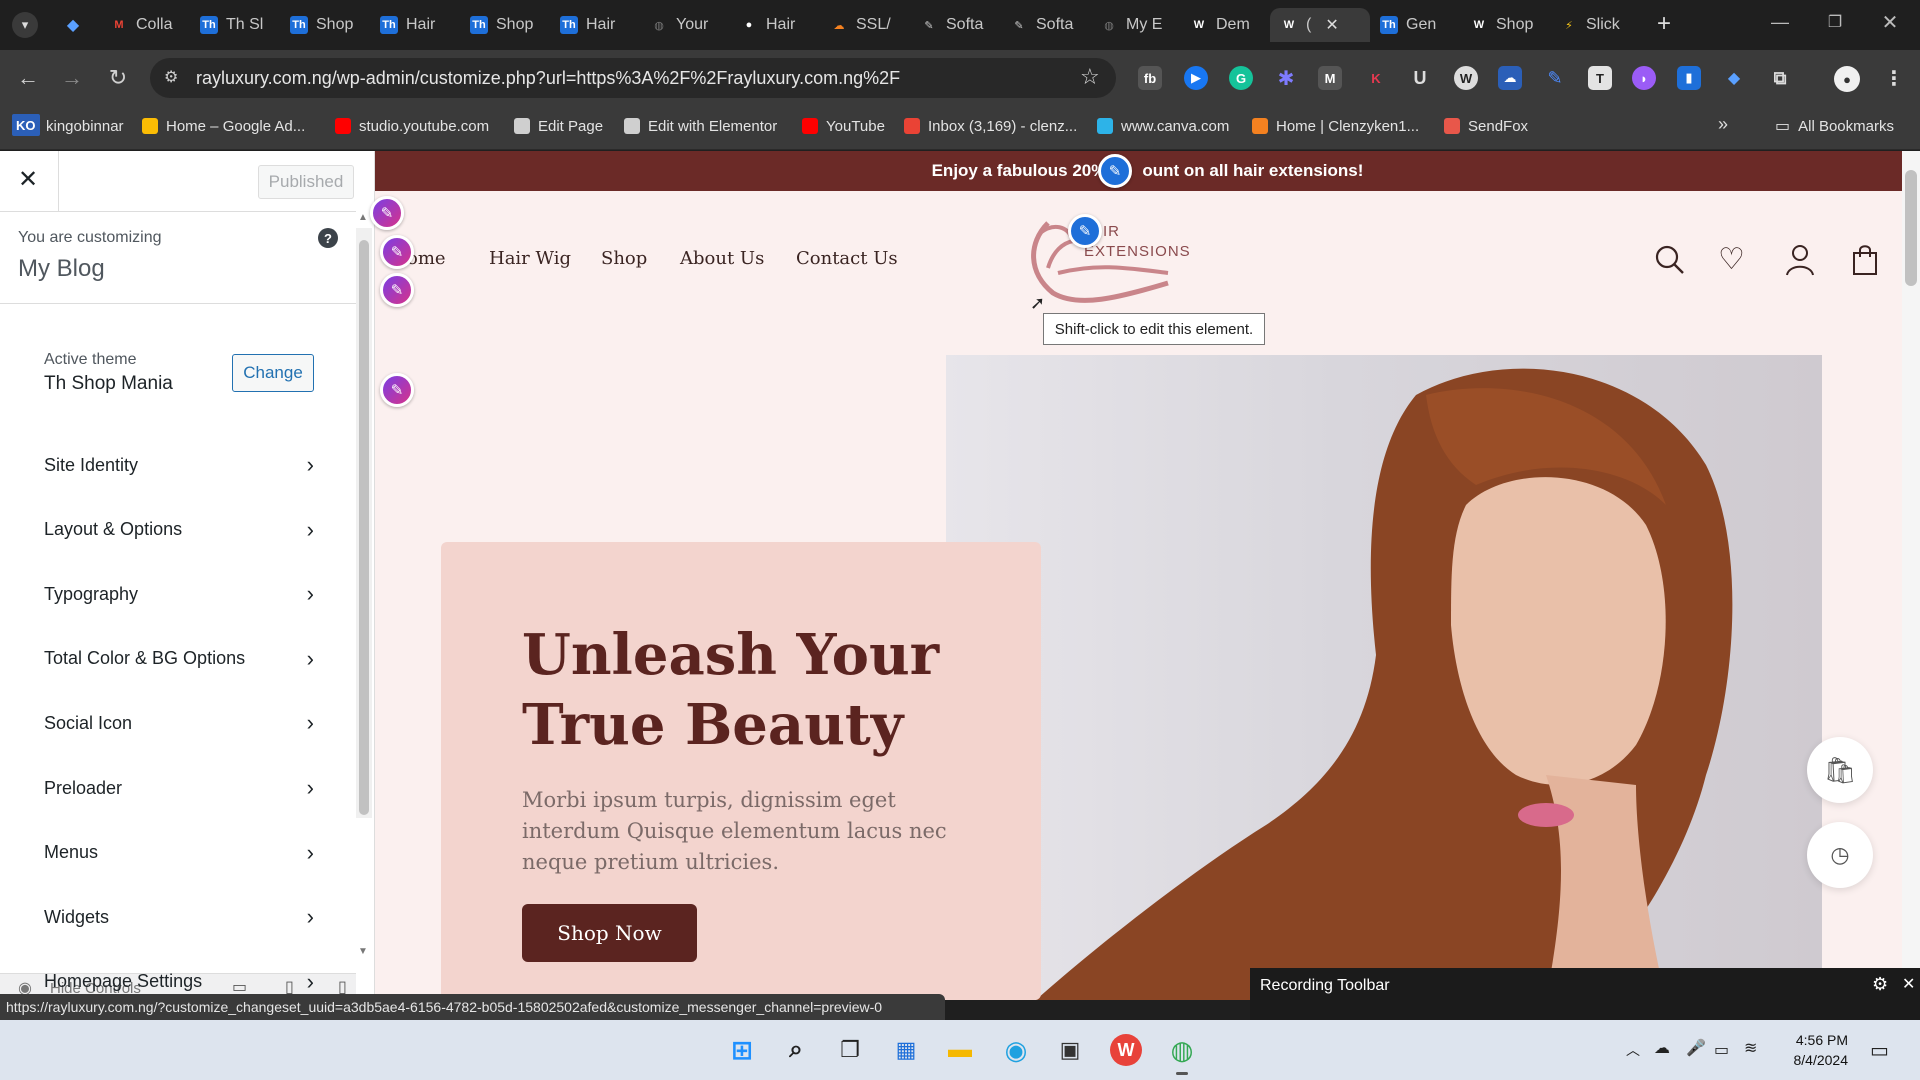 Image resolution: width=1920 pixels, height=1080 pixels. I want to click on nav-shop: Shop, so click(624, 258).